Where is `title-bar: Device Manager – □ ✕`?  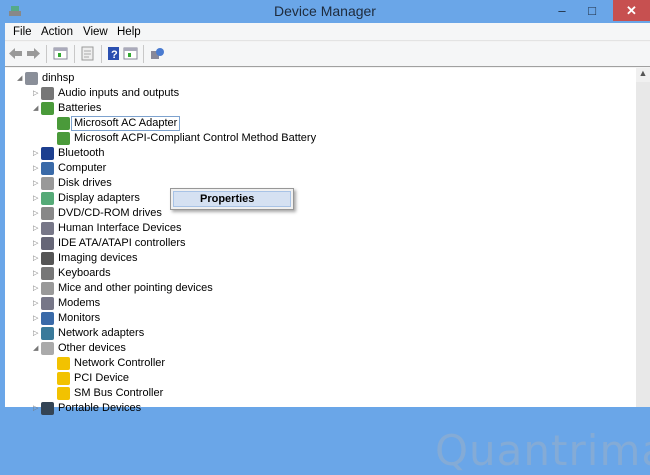
title-bar: Device Manager – □ ✕ is located at coordinates (325, 11).